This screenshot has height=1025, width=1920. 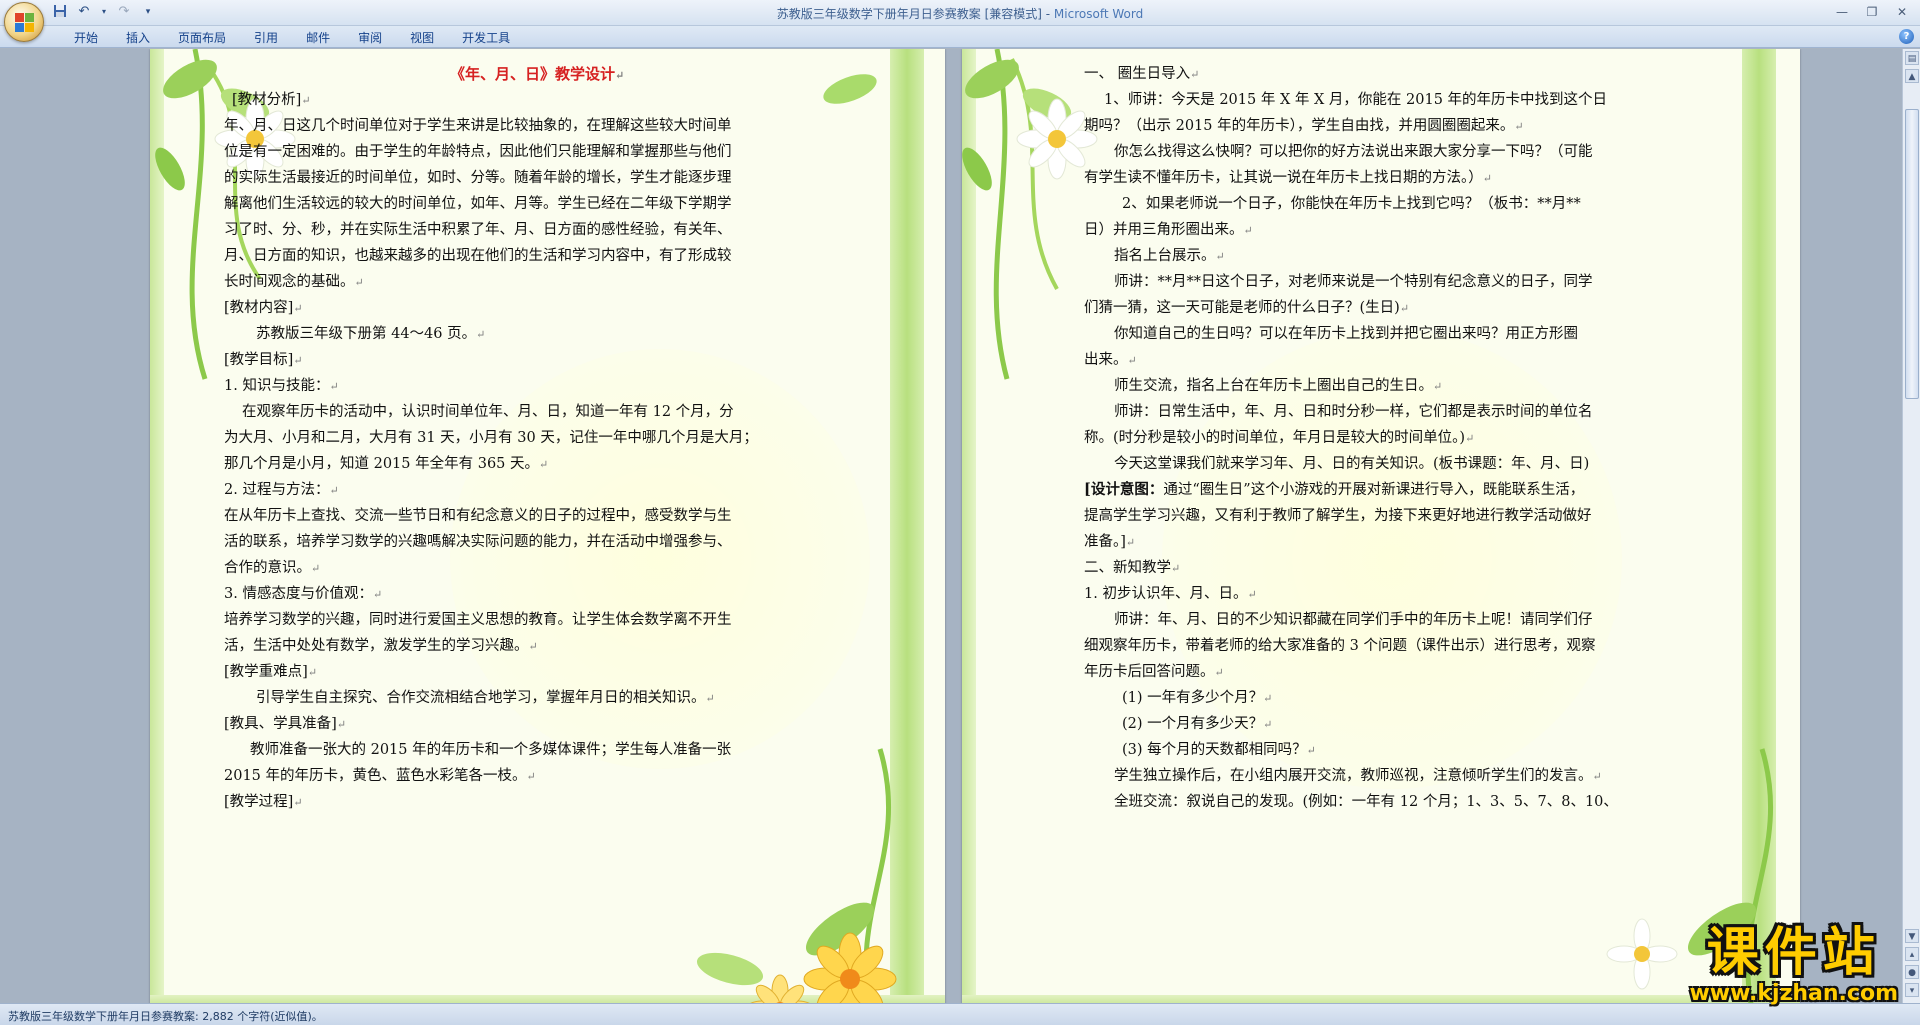 I want to click on status-bar: 苏教版三年级数学下册年月日参赛教案: 2,882 个字符(近似值)。, so click(x=960, y=1014).